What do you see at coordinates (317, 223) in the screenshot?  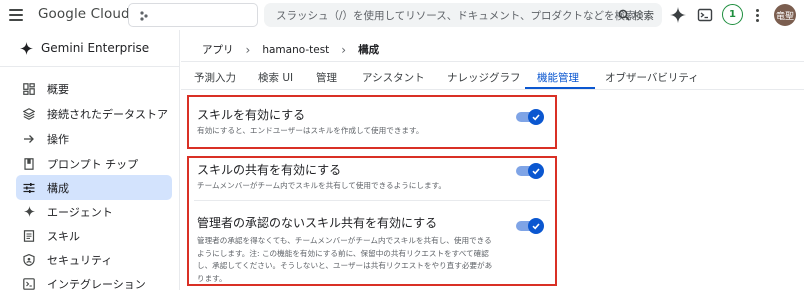 I see `enable-unapproved-sharing-title: 管理者の承認のないスキル共有を有効にする` at bounding box center [317, 223].